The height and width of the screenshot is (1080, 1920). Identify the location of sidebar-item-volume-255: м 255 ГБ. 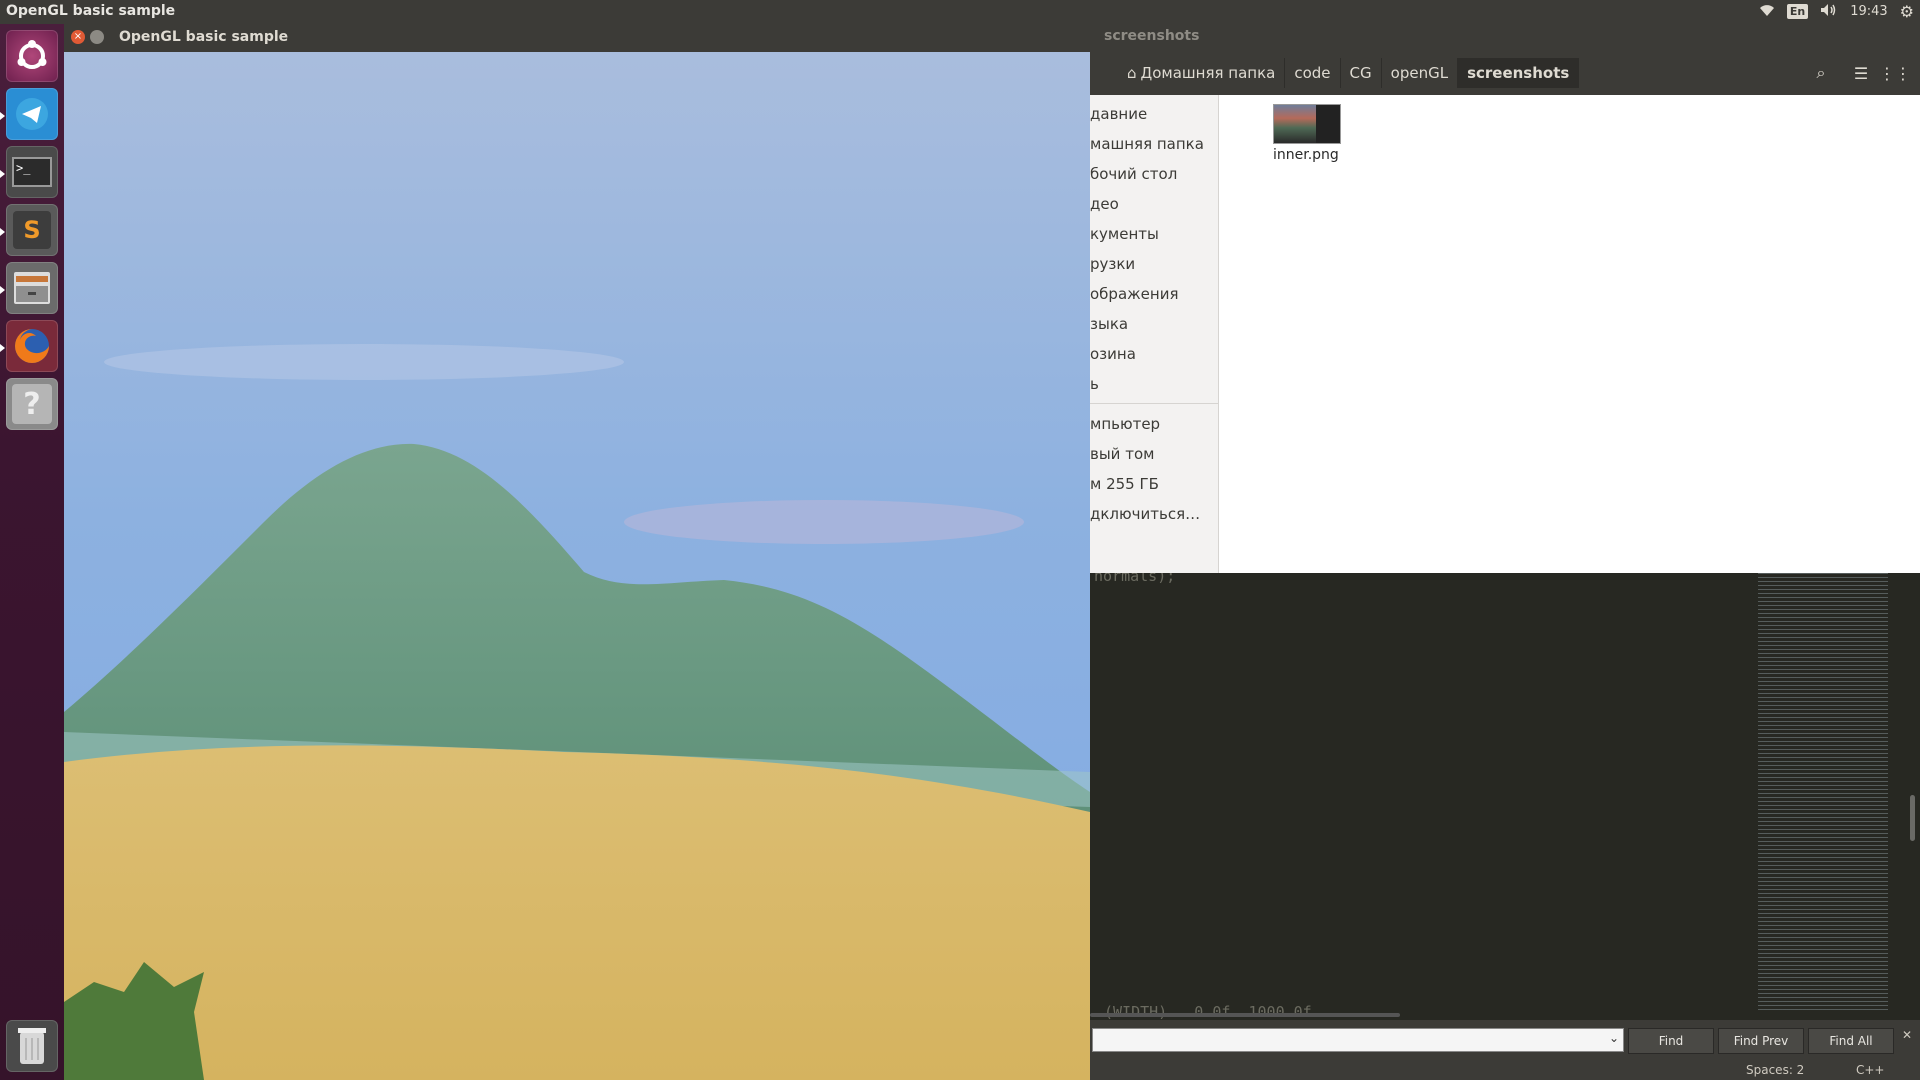
(1124, 484).